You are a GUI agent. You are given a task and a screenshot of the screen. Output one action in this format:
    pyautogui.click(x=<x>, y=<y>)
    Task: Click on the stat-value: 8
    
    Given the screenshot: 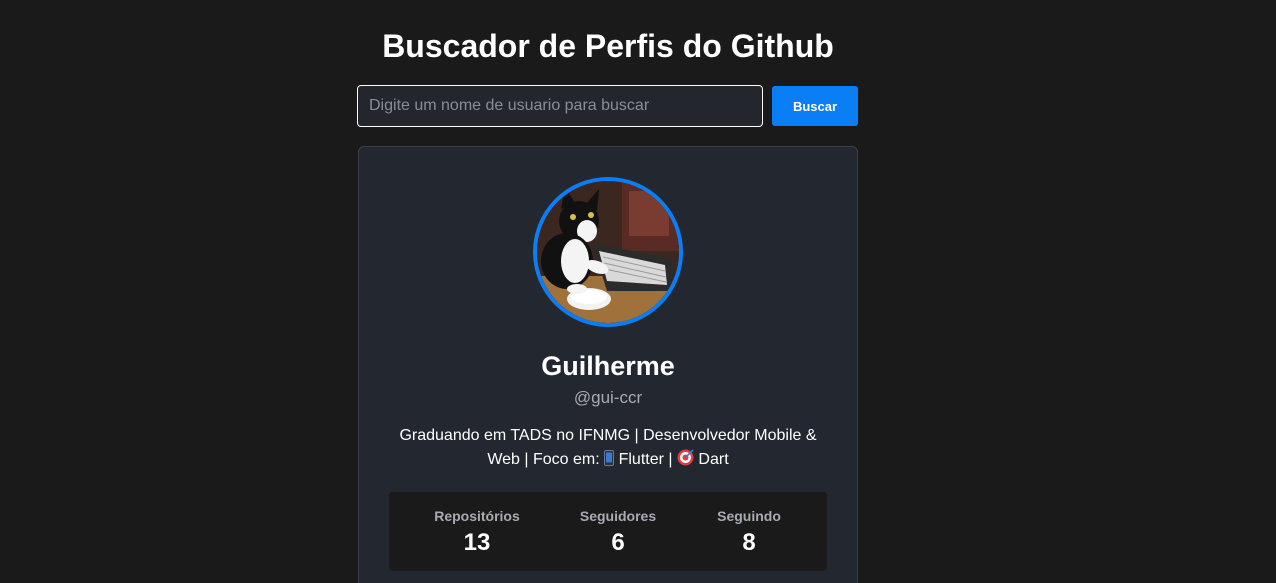 What is the action you would take?
    pyautogui.click(x=749, y=542)
    